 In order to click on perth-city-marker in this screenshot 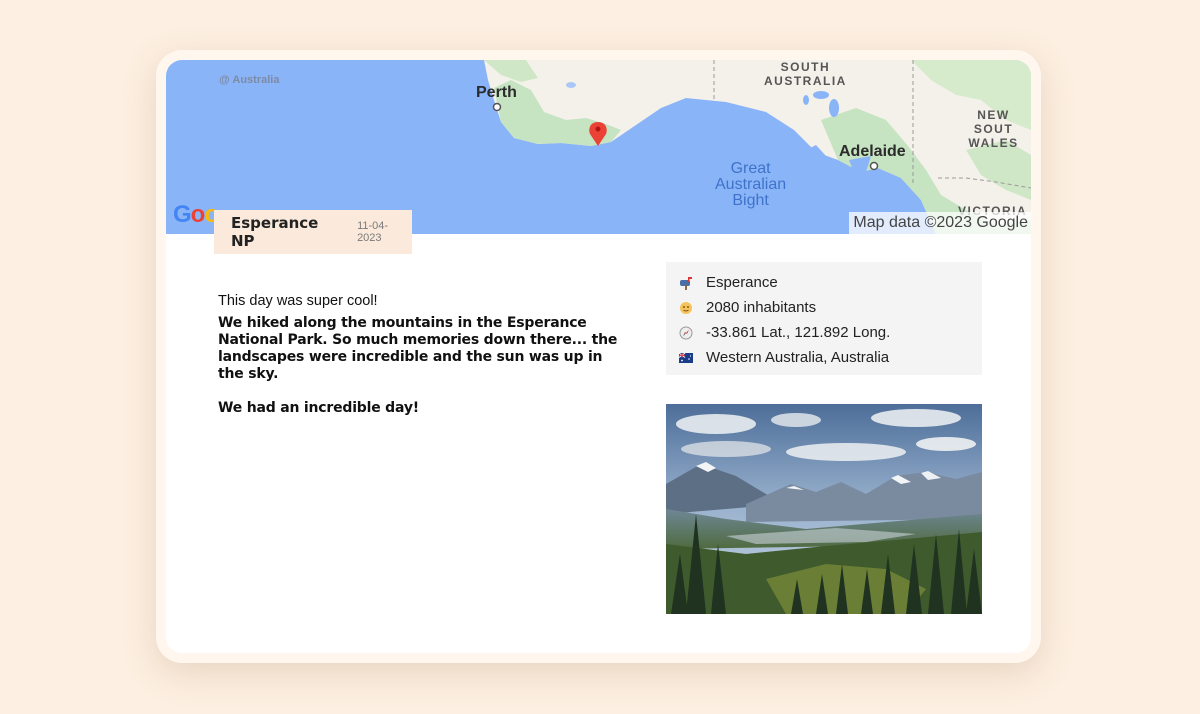, I will do `click(497, 107)`.